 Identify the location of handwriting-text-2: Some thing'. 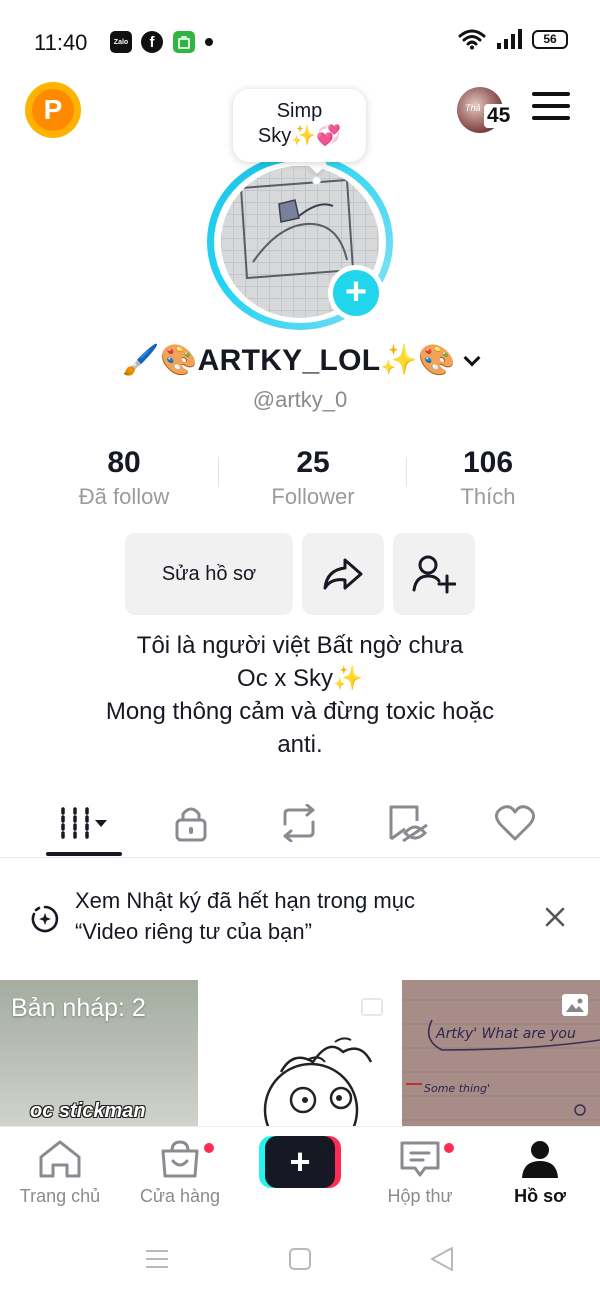
(457, 1088).